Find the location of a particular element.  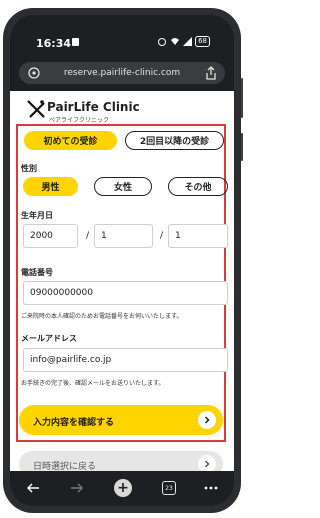

power-button is located at coordinates (242, 147).